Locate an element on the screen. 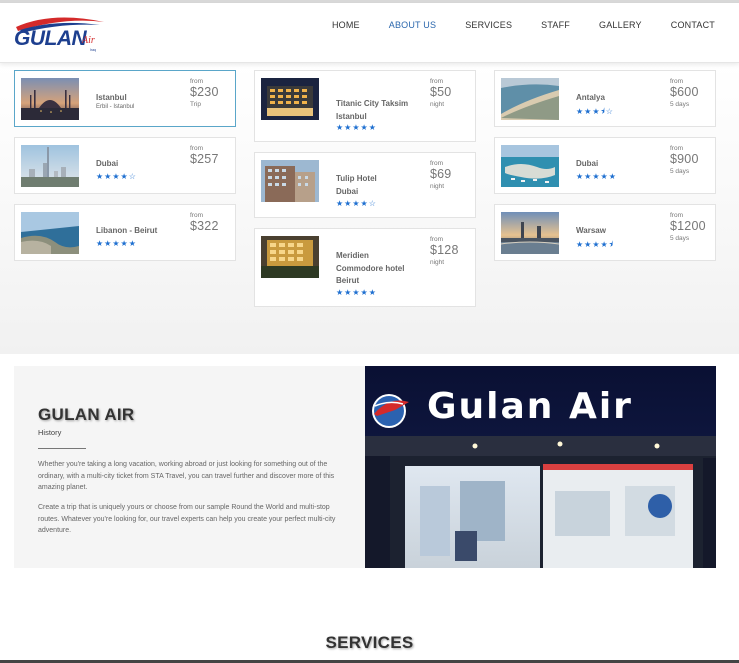 The width and height of the screenshot is (739, 663). deal-price: $50 is located at coordinates (441, 92).